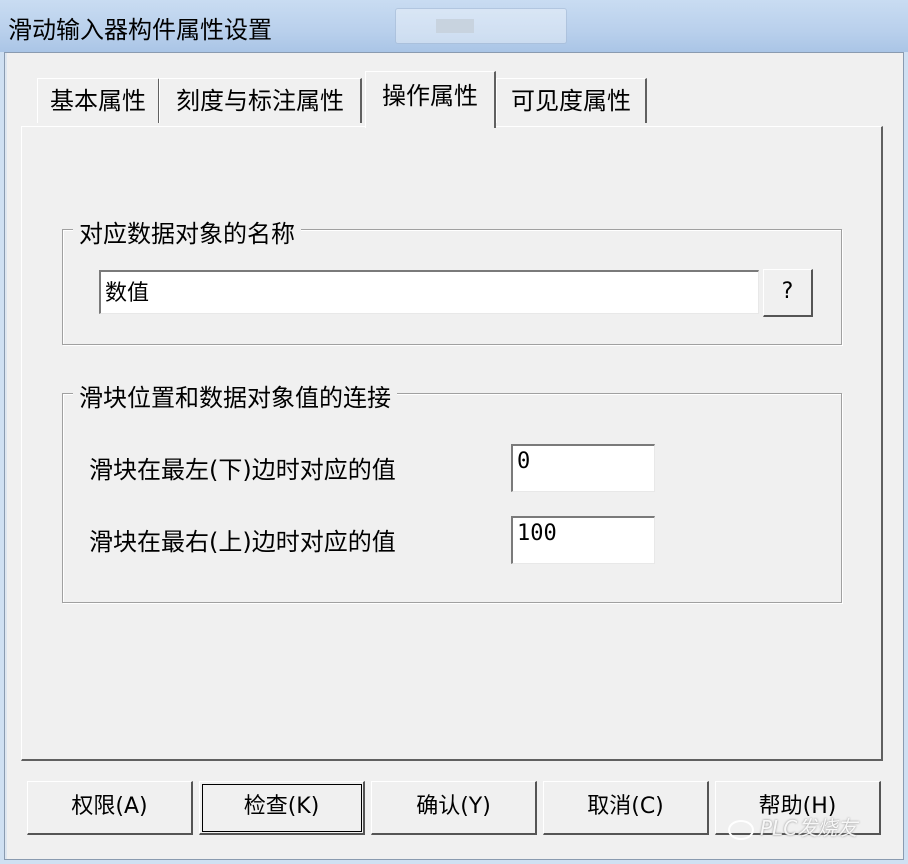 Image resolution: width=908 pixels, height=864 pixels. What do you see at coordinates (626, 808) in the screenshot?
I see `cancel-button: 取消(C)` at bounding box center [626, 808].